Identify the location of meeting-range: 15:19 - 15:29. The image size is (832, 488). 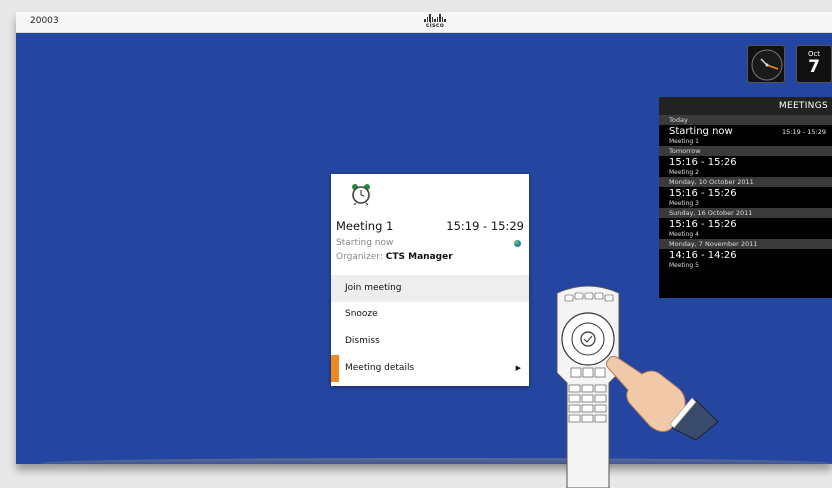
(804, 132).